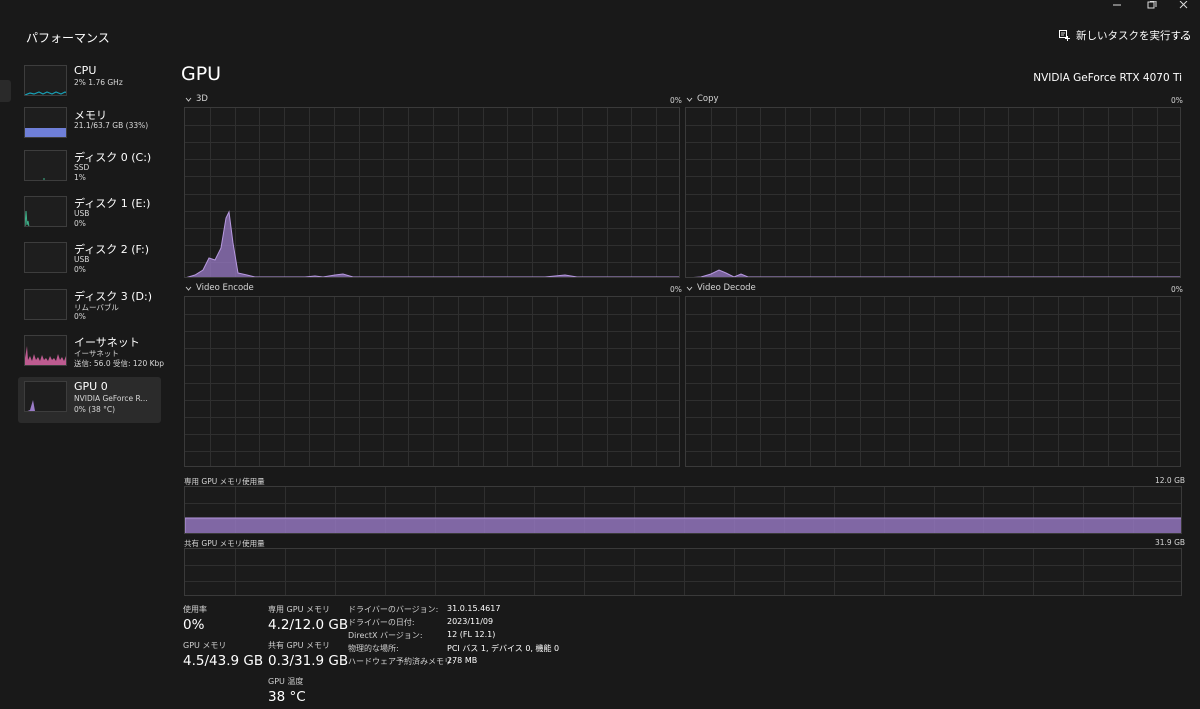 The width and height of the screenshot is (1200, 709). Describe the element at coordinates (385, 635) in the screenshot. I see `directx-version-label: DirectX バージョン:` at that location.